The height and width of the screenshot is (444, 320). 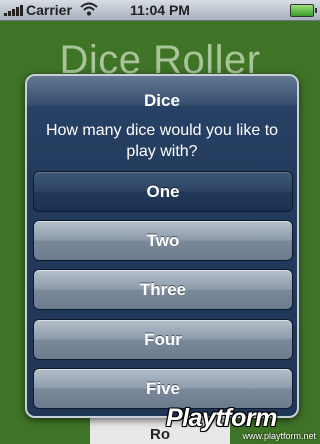 What do you see at coordinates (163, 388) in the screenshot?
I see `option-five-button: Five` at bounding box center [163, 388].